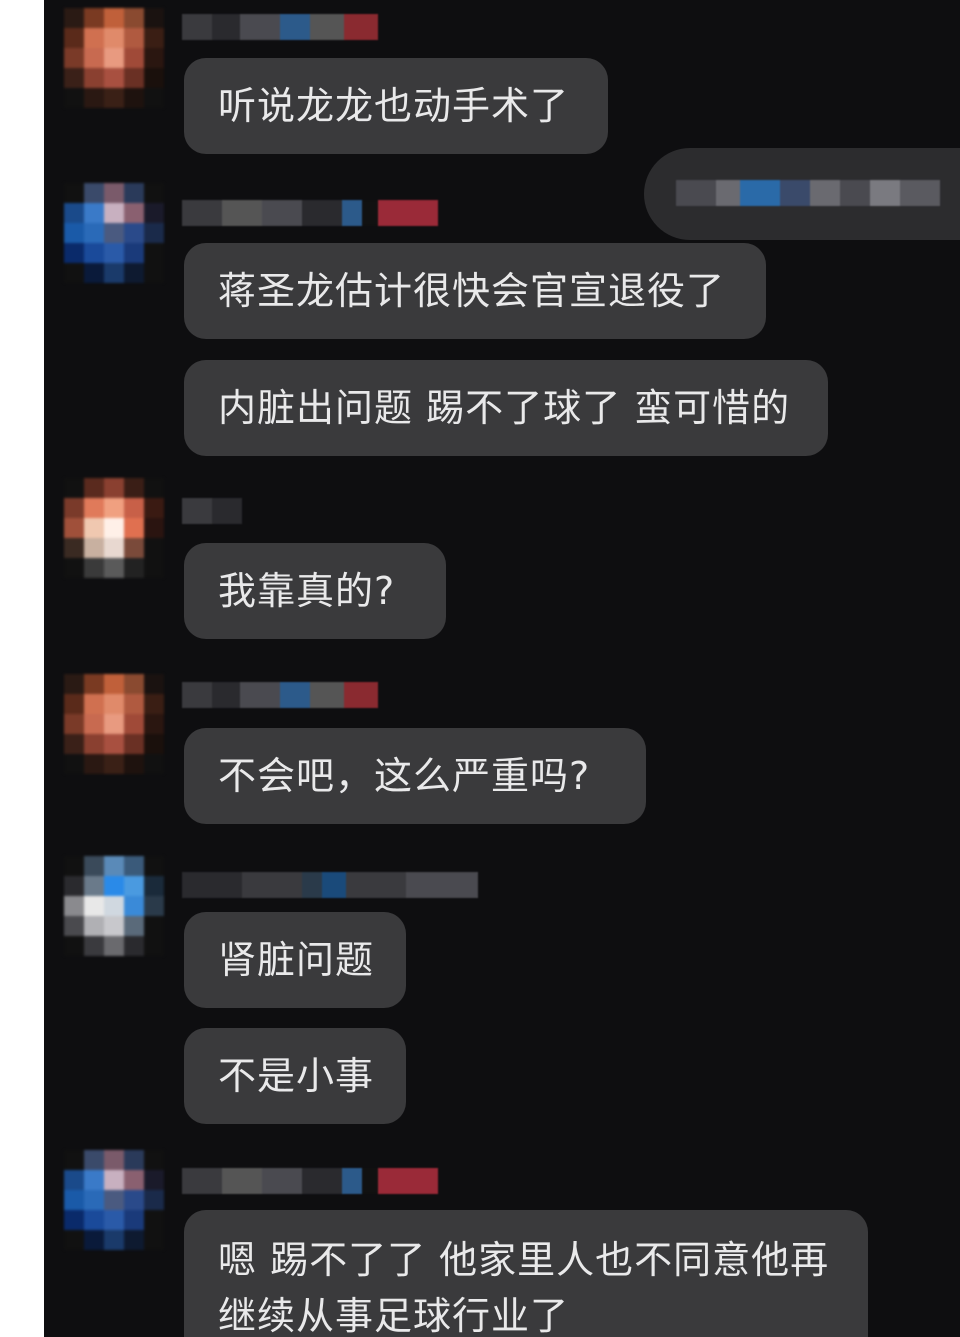 The height and width of the screenshot is (1337, 960). Describe the element at coordinates (295, 1076) in the screenshot. I see `message-bubble: 不是小事` at that location.